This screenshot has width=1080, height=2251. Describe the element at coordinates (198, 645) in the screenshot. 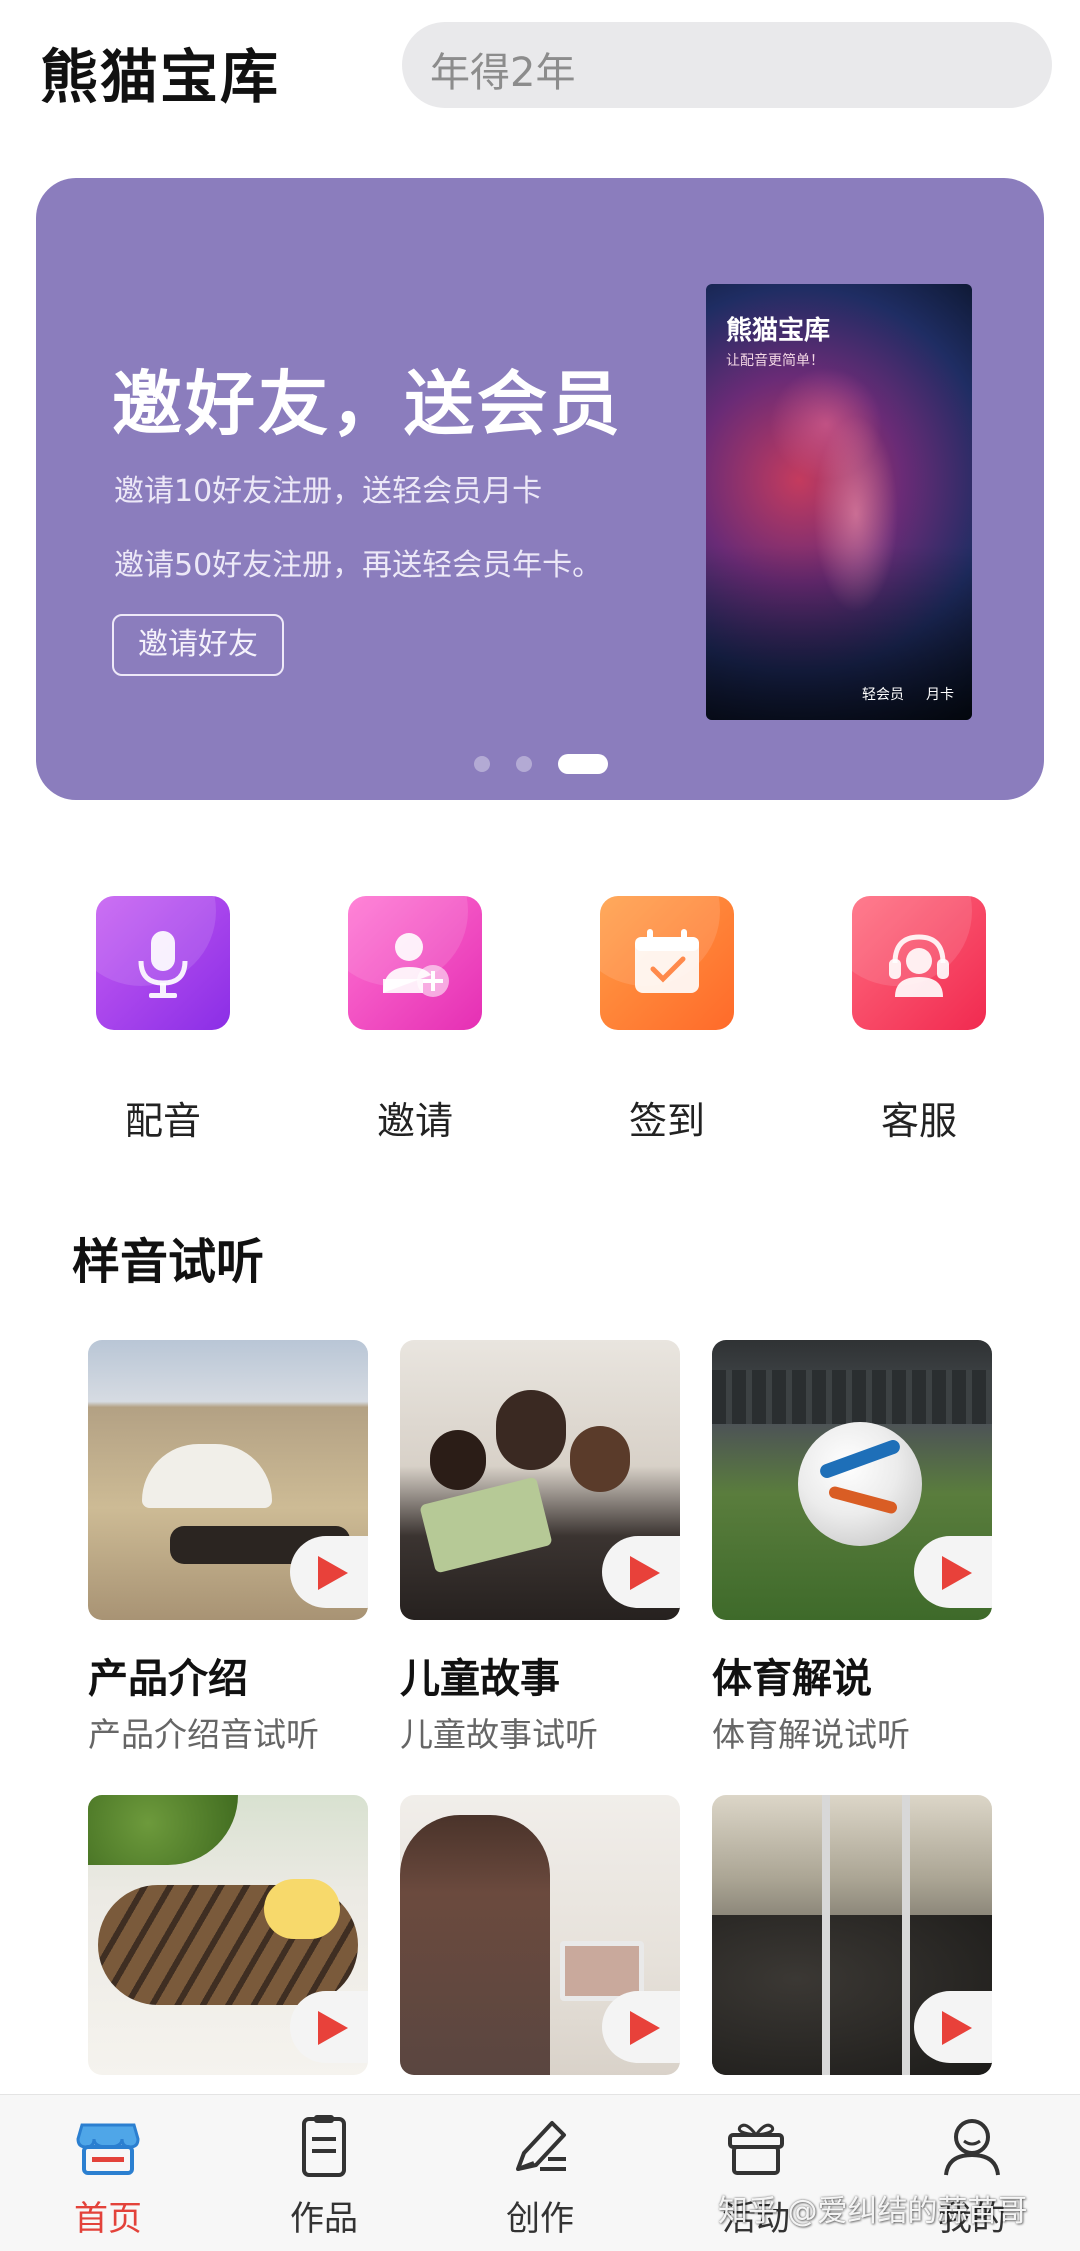

I see `invite-friends-button: 邀请好友` at that location.